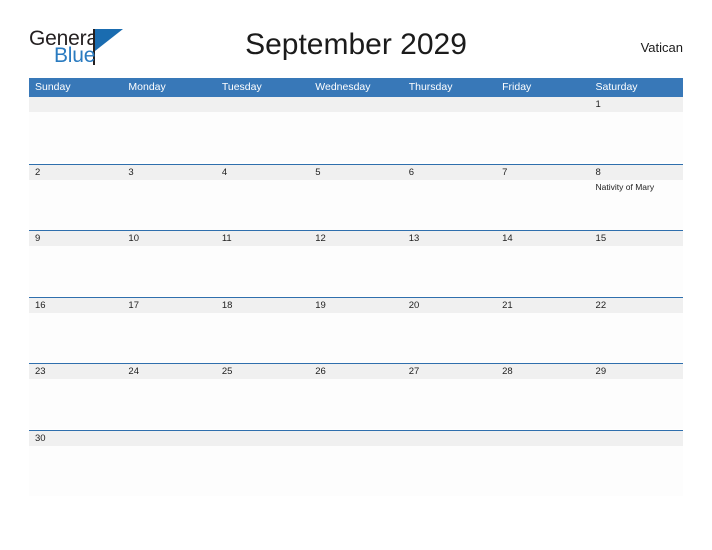 Image resolution: width=712 pixels, height=550 pixels. What do you see at coordinates (262, 238) in the screenshot?
I see `day-number: 11` at bounding box center [262, 238].